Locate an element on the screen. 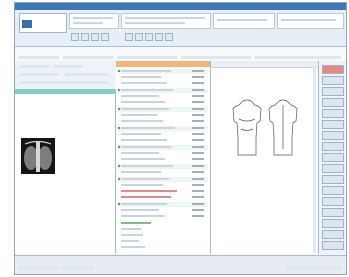  chest-xray-graphic is located at coordinates (38, 156).